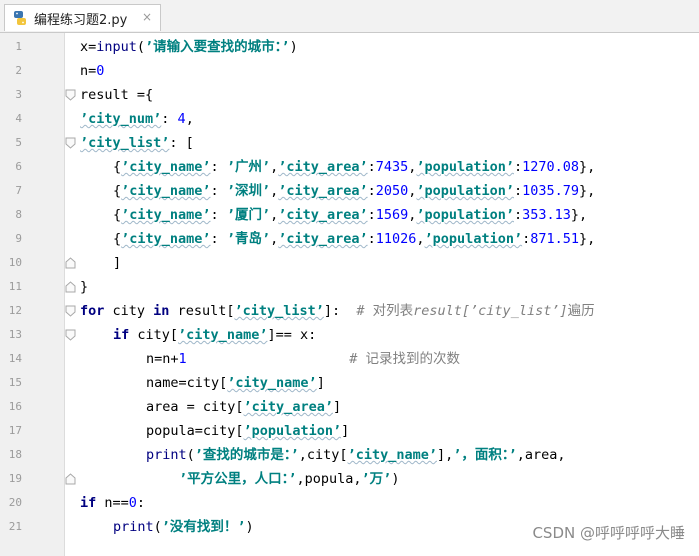 The width and height of the screenshot is (699, 556). Describe the element at coordinates (166, 455) in the screenshot. I see `code-token: print` at that location.